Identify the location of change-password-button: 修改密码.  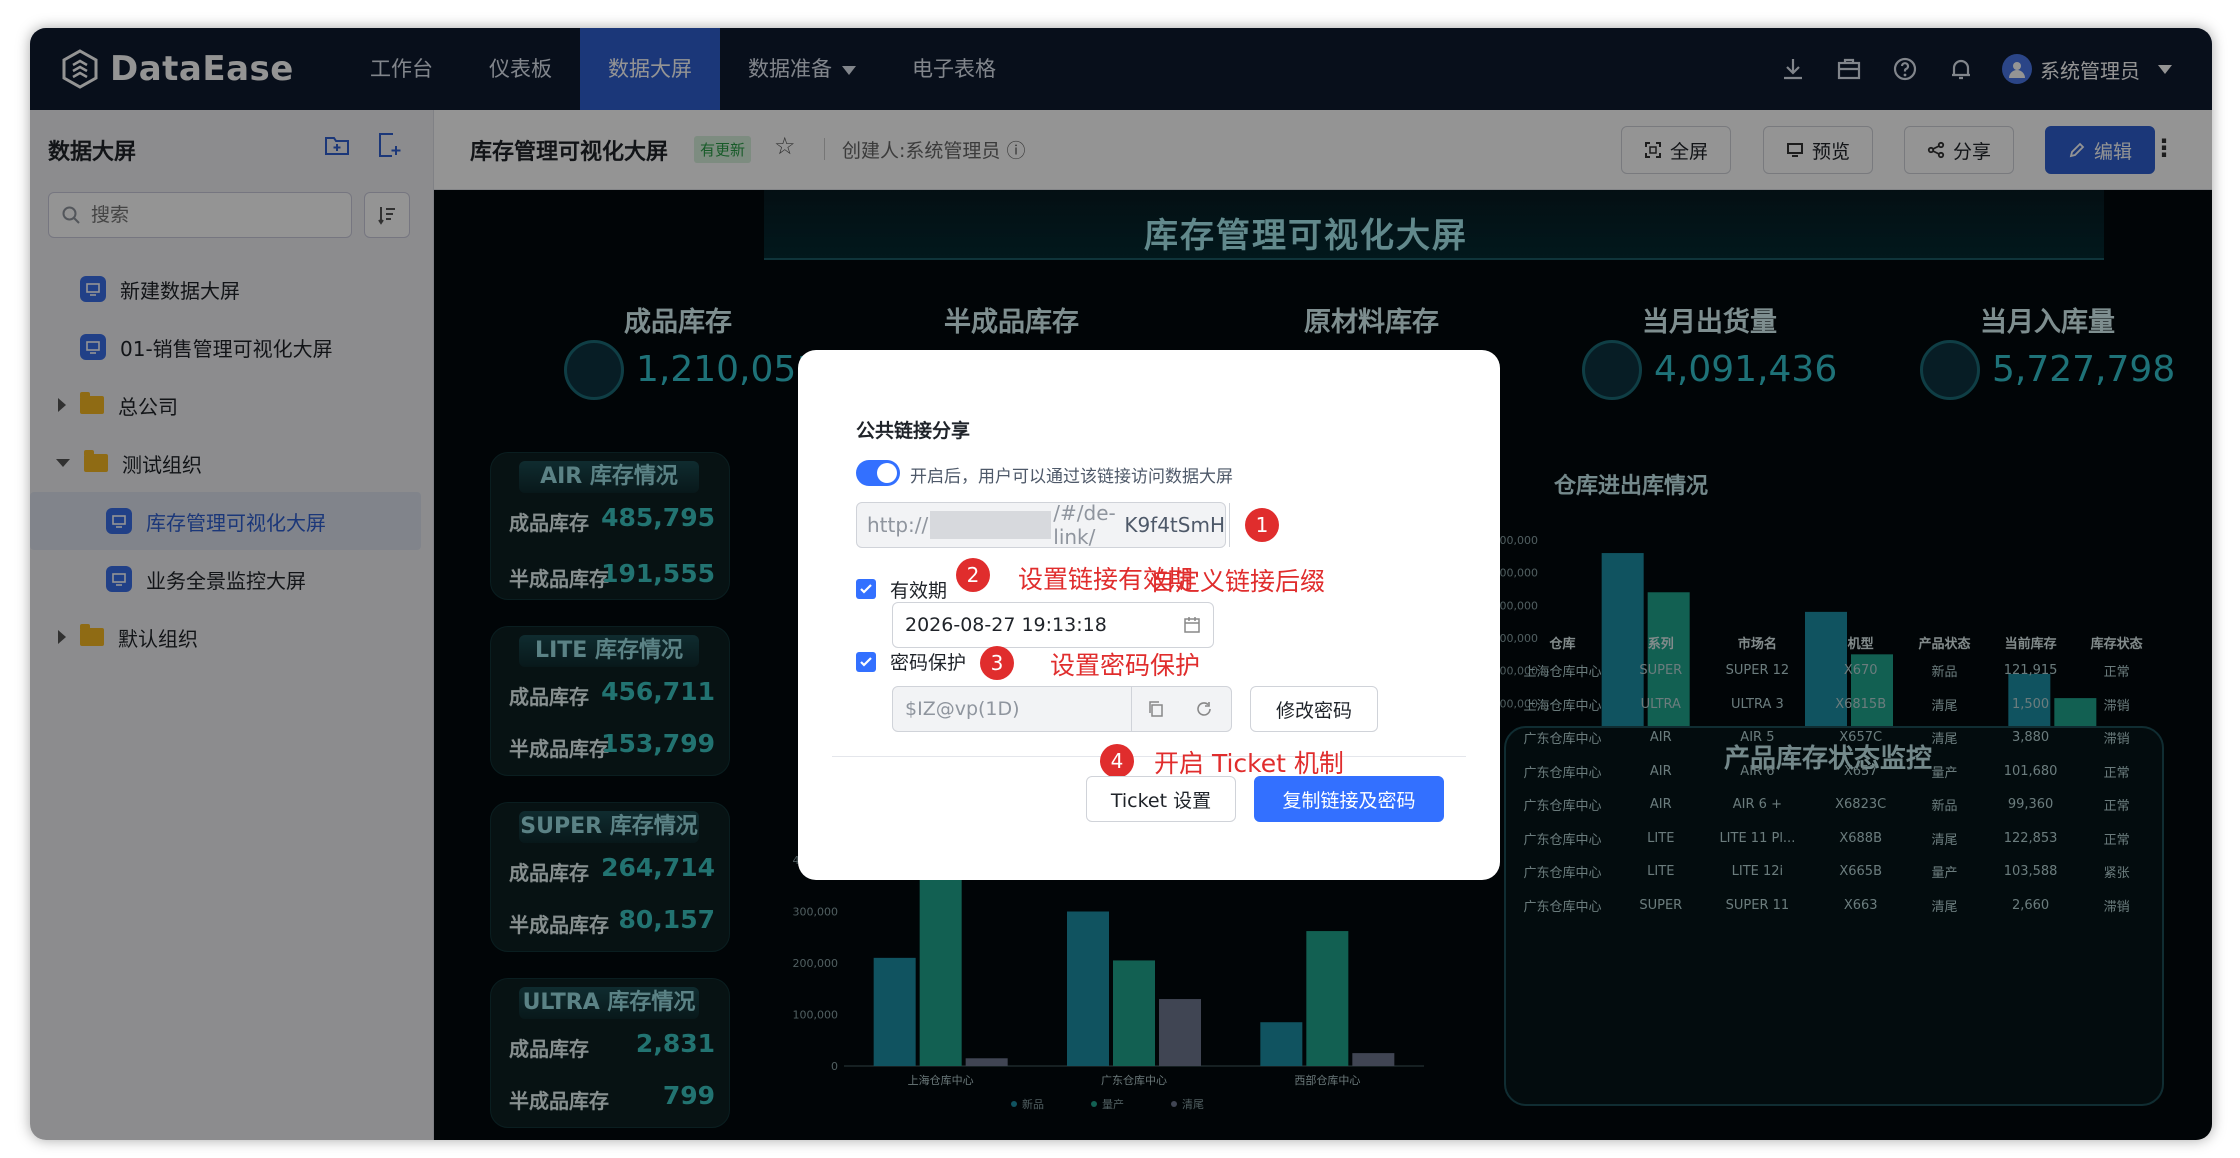
(1314, 709).